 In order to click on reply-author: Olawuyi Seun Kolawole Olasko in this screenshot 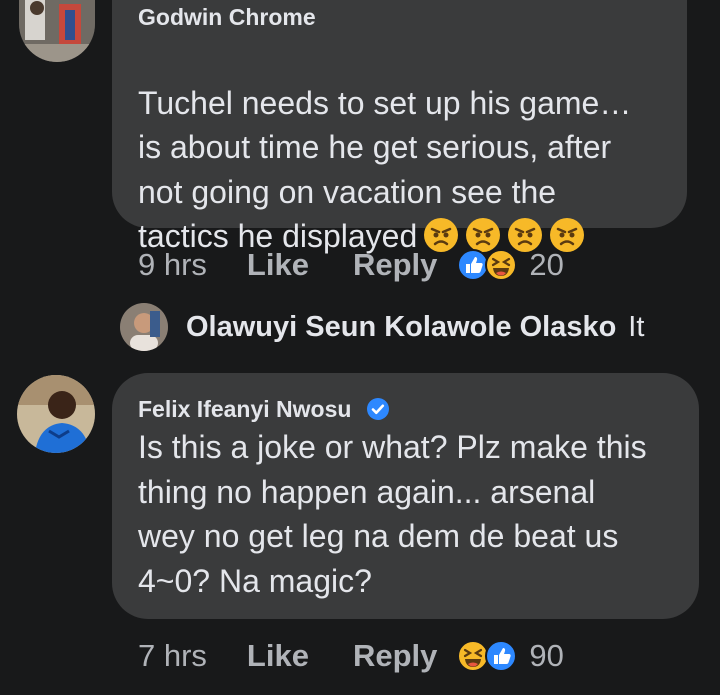, I will do `click(401, 327)`.